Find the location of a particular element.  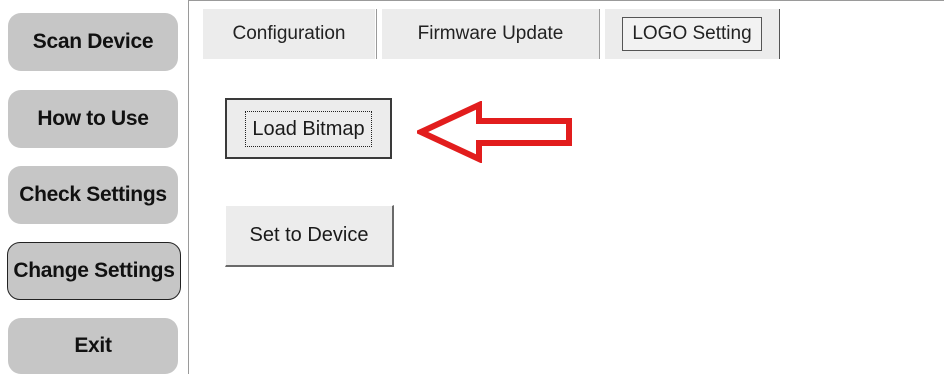

left-arrow-icon is located at coordinates (494, 132).